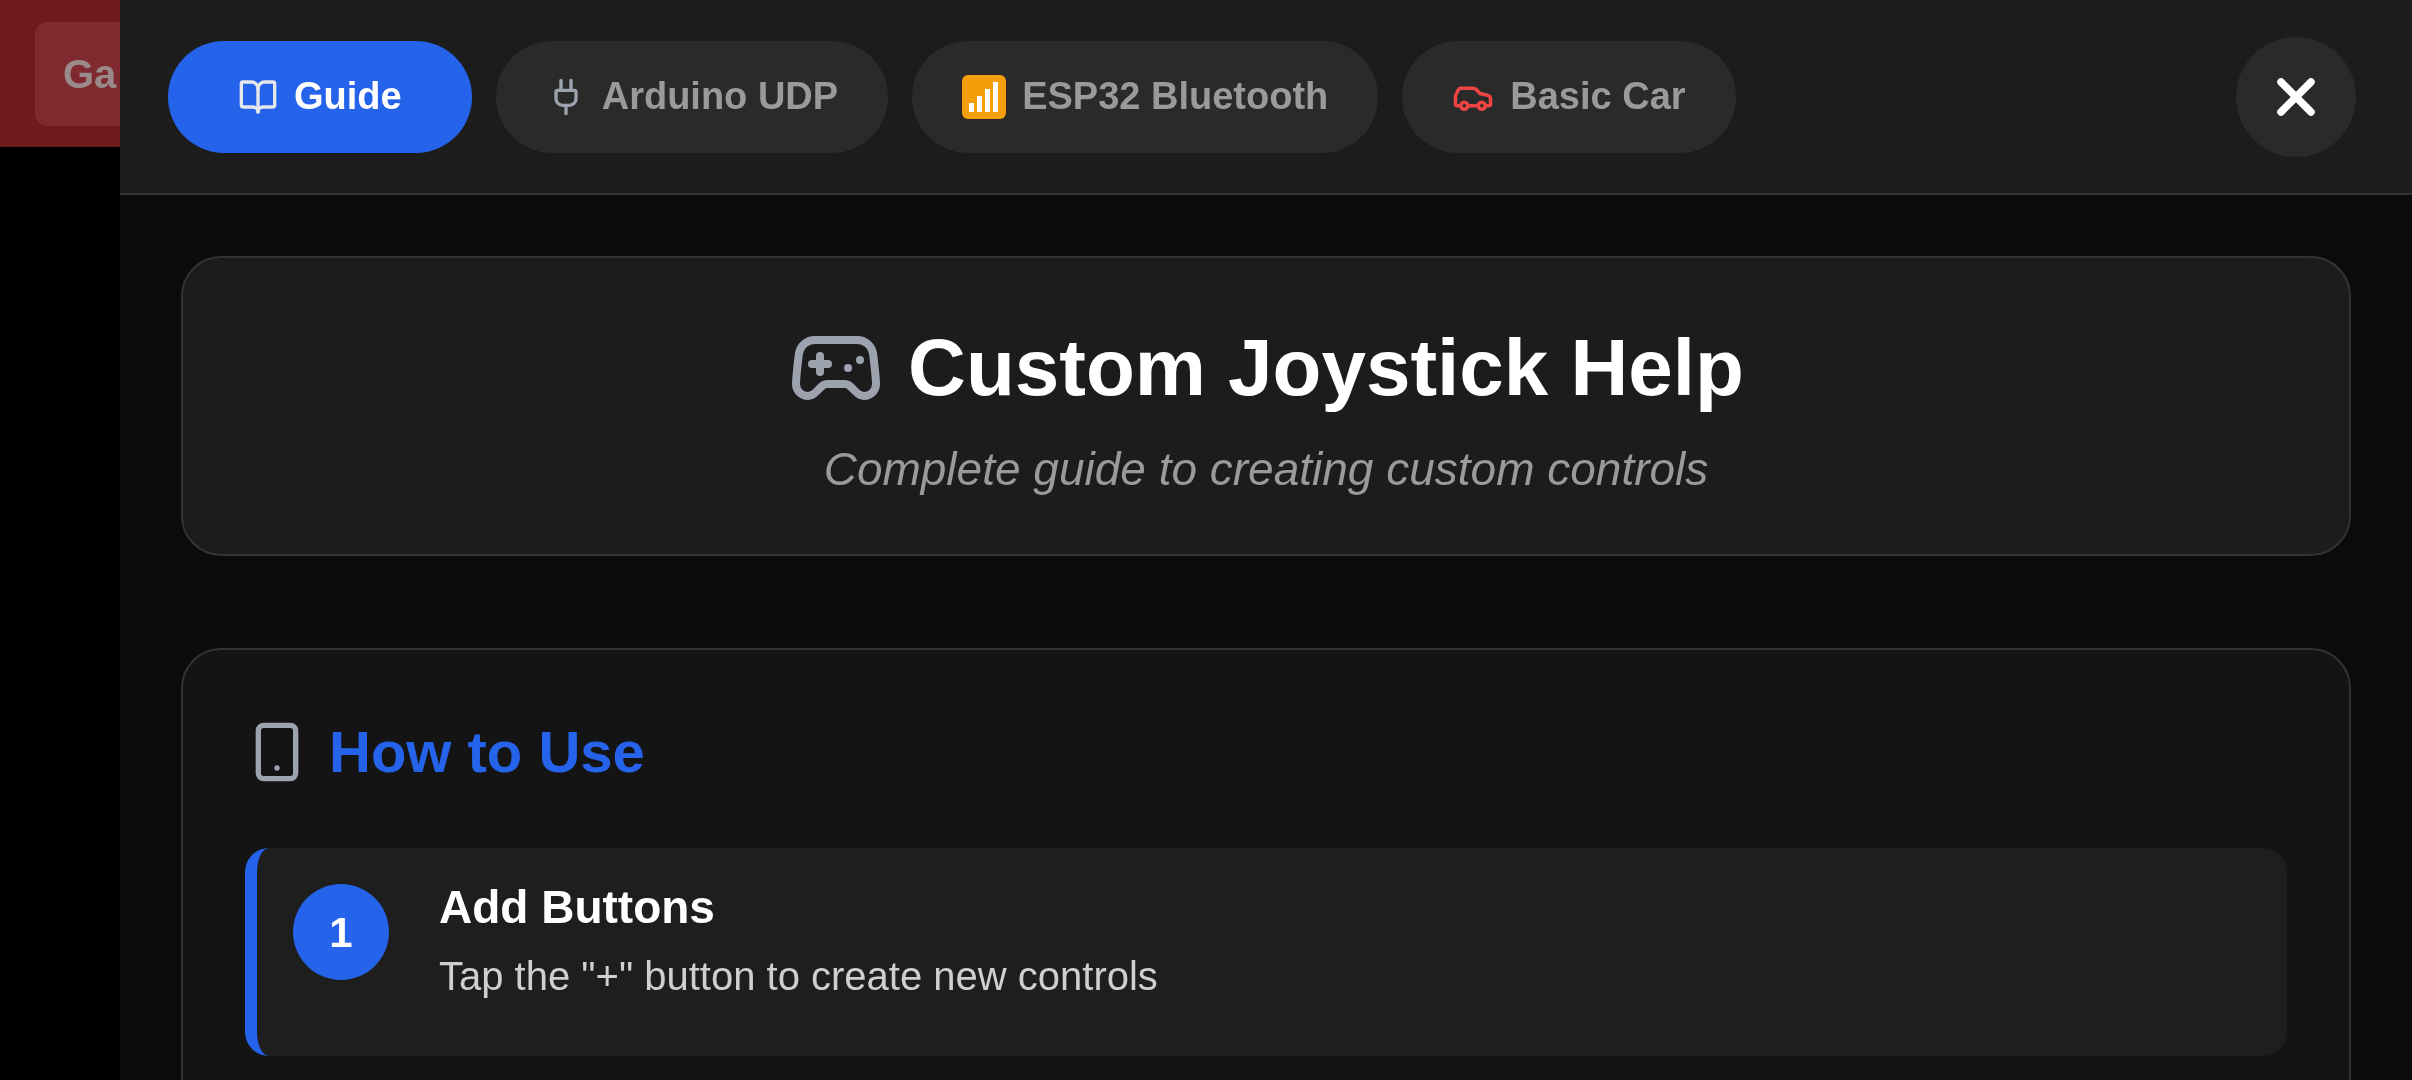  What do you see at coordinates (984, 96) in the screenshot?
I see `signal-bars-icon` at bounding box center [984, 96].